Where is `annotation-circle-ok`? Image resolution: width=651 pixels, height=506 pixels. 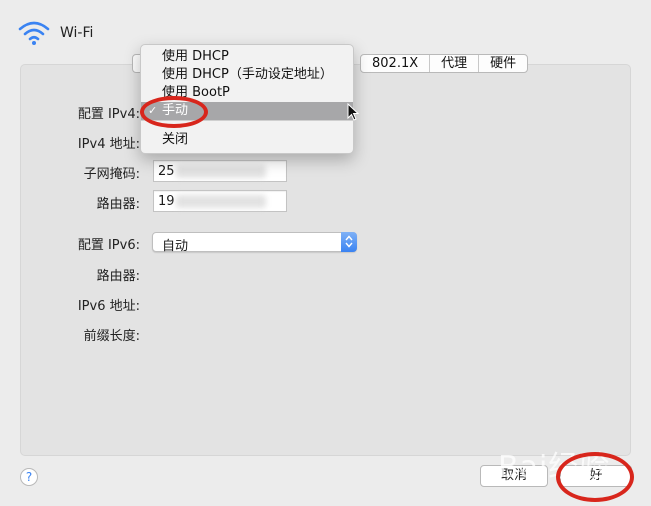
annotation-circle-ok is located at coordinates (595, 477).